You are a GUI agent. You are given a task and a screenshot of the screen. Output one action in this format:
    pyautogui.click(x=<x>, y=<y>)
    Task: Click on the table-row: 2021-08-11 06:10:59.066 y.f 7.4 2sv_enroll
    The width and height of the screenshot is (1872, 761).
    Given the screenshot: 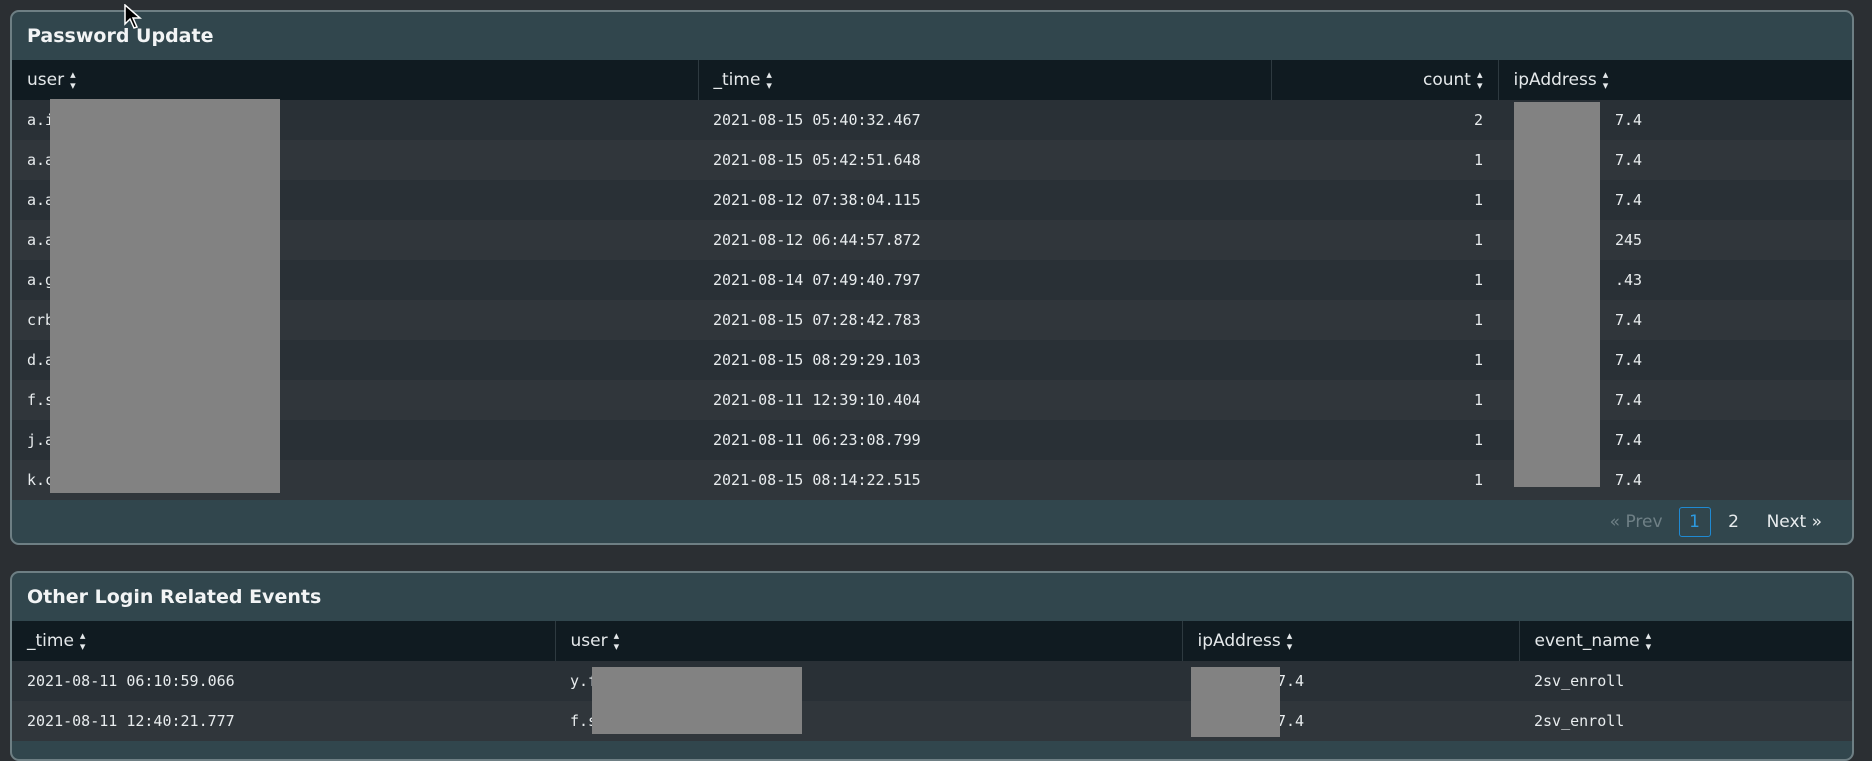 What is the action you would take?
    pyautogui.click(x=932, y=681)
    